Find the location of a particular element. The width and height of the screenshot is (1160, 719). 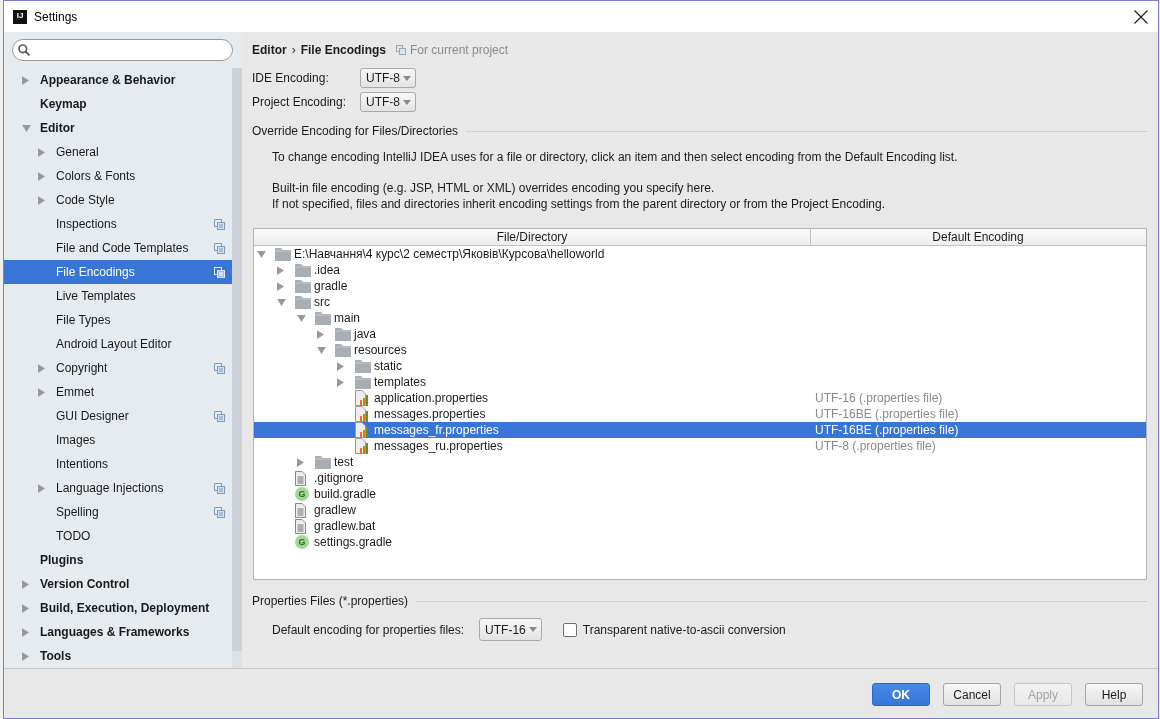

search-field is located at coordinates (122, 50).